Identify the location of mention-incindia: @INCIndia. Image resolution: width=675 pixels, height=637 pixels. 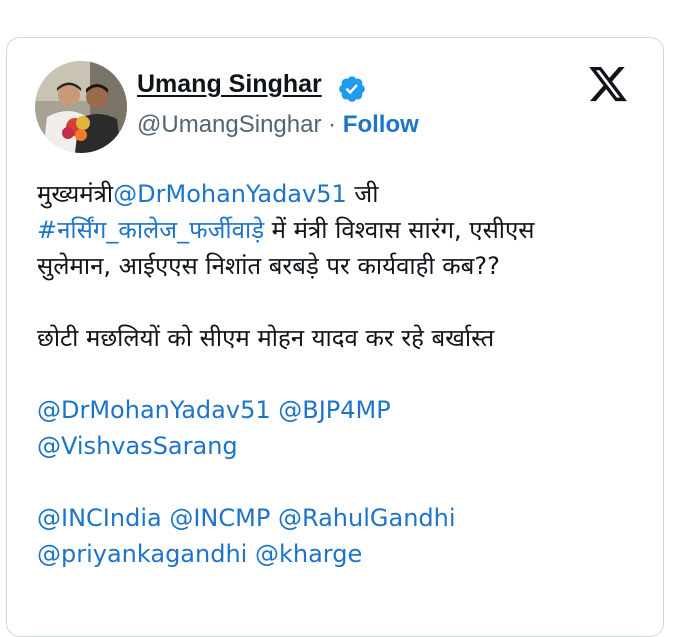
(99, 518).